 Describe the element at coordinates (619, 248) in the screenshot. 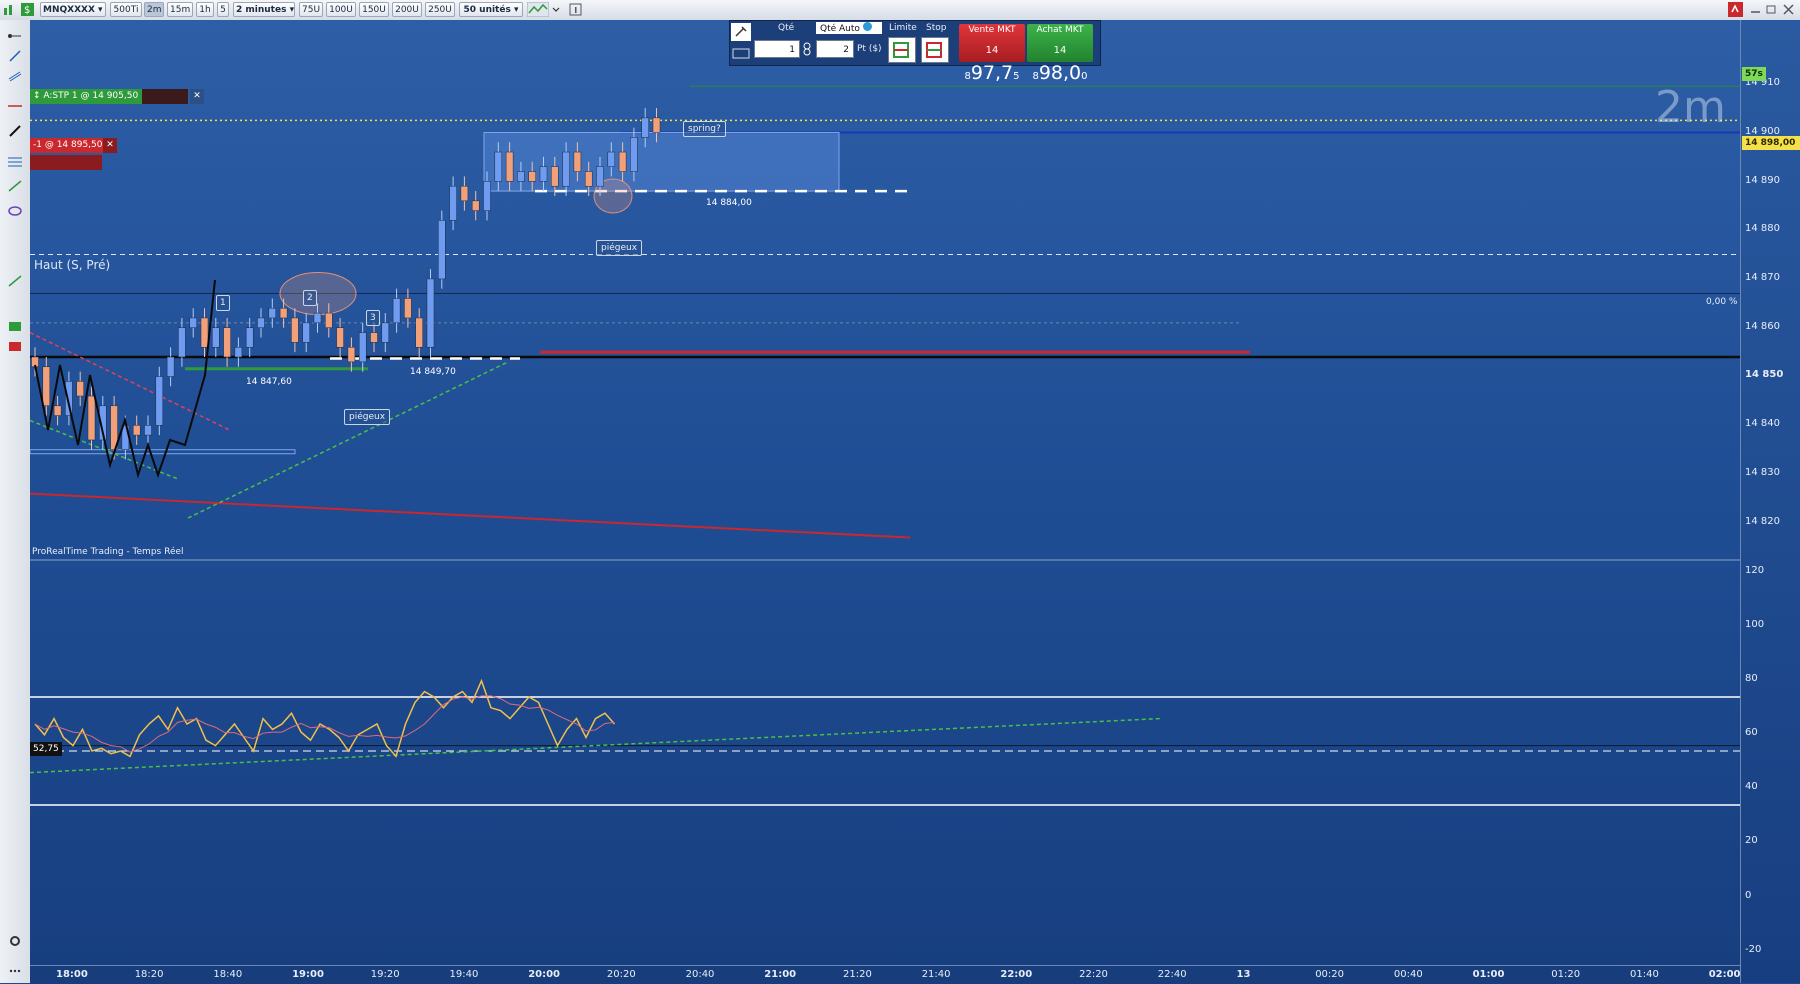

I see `annotation-piegeux-top: piégeux` at that location.